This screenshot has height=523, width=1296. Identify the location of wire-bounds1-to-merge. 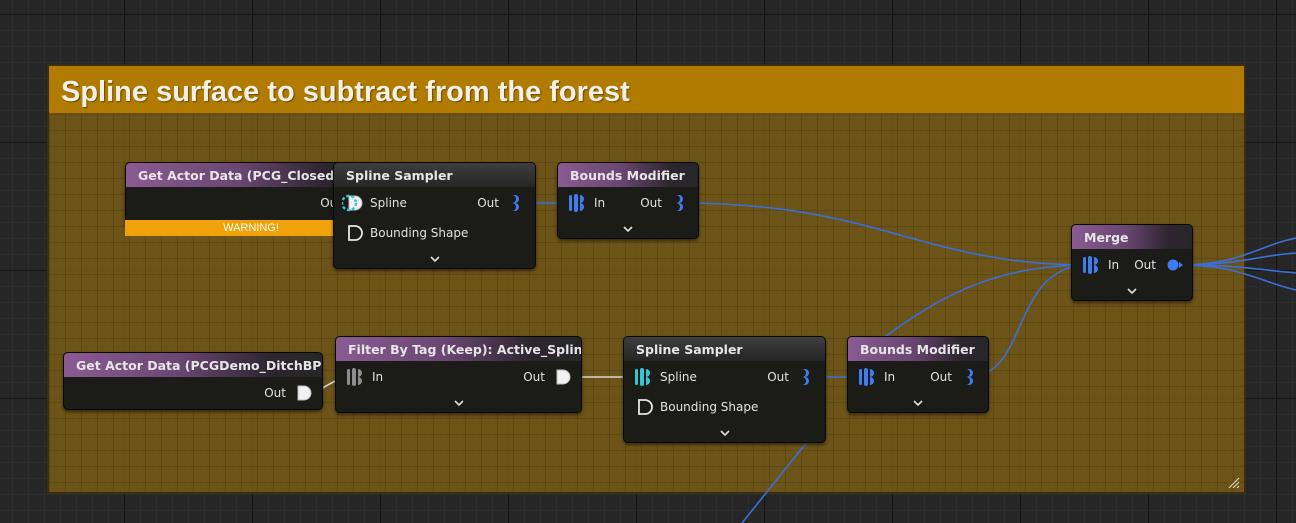
(885, 234).